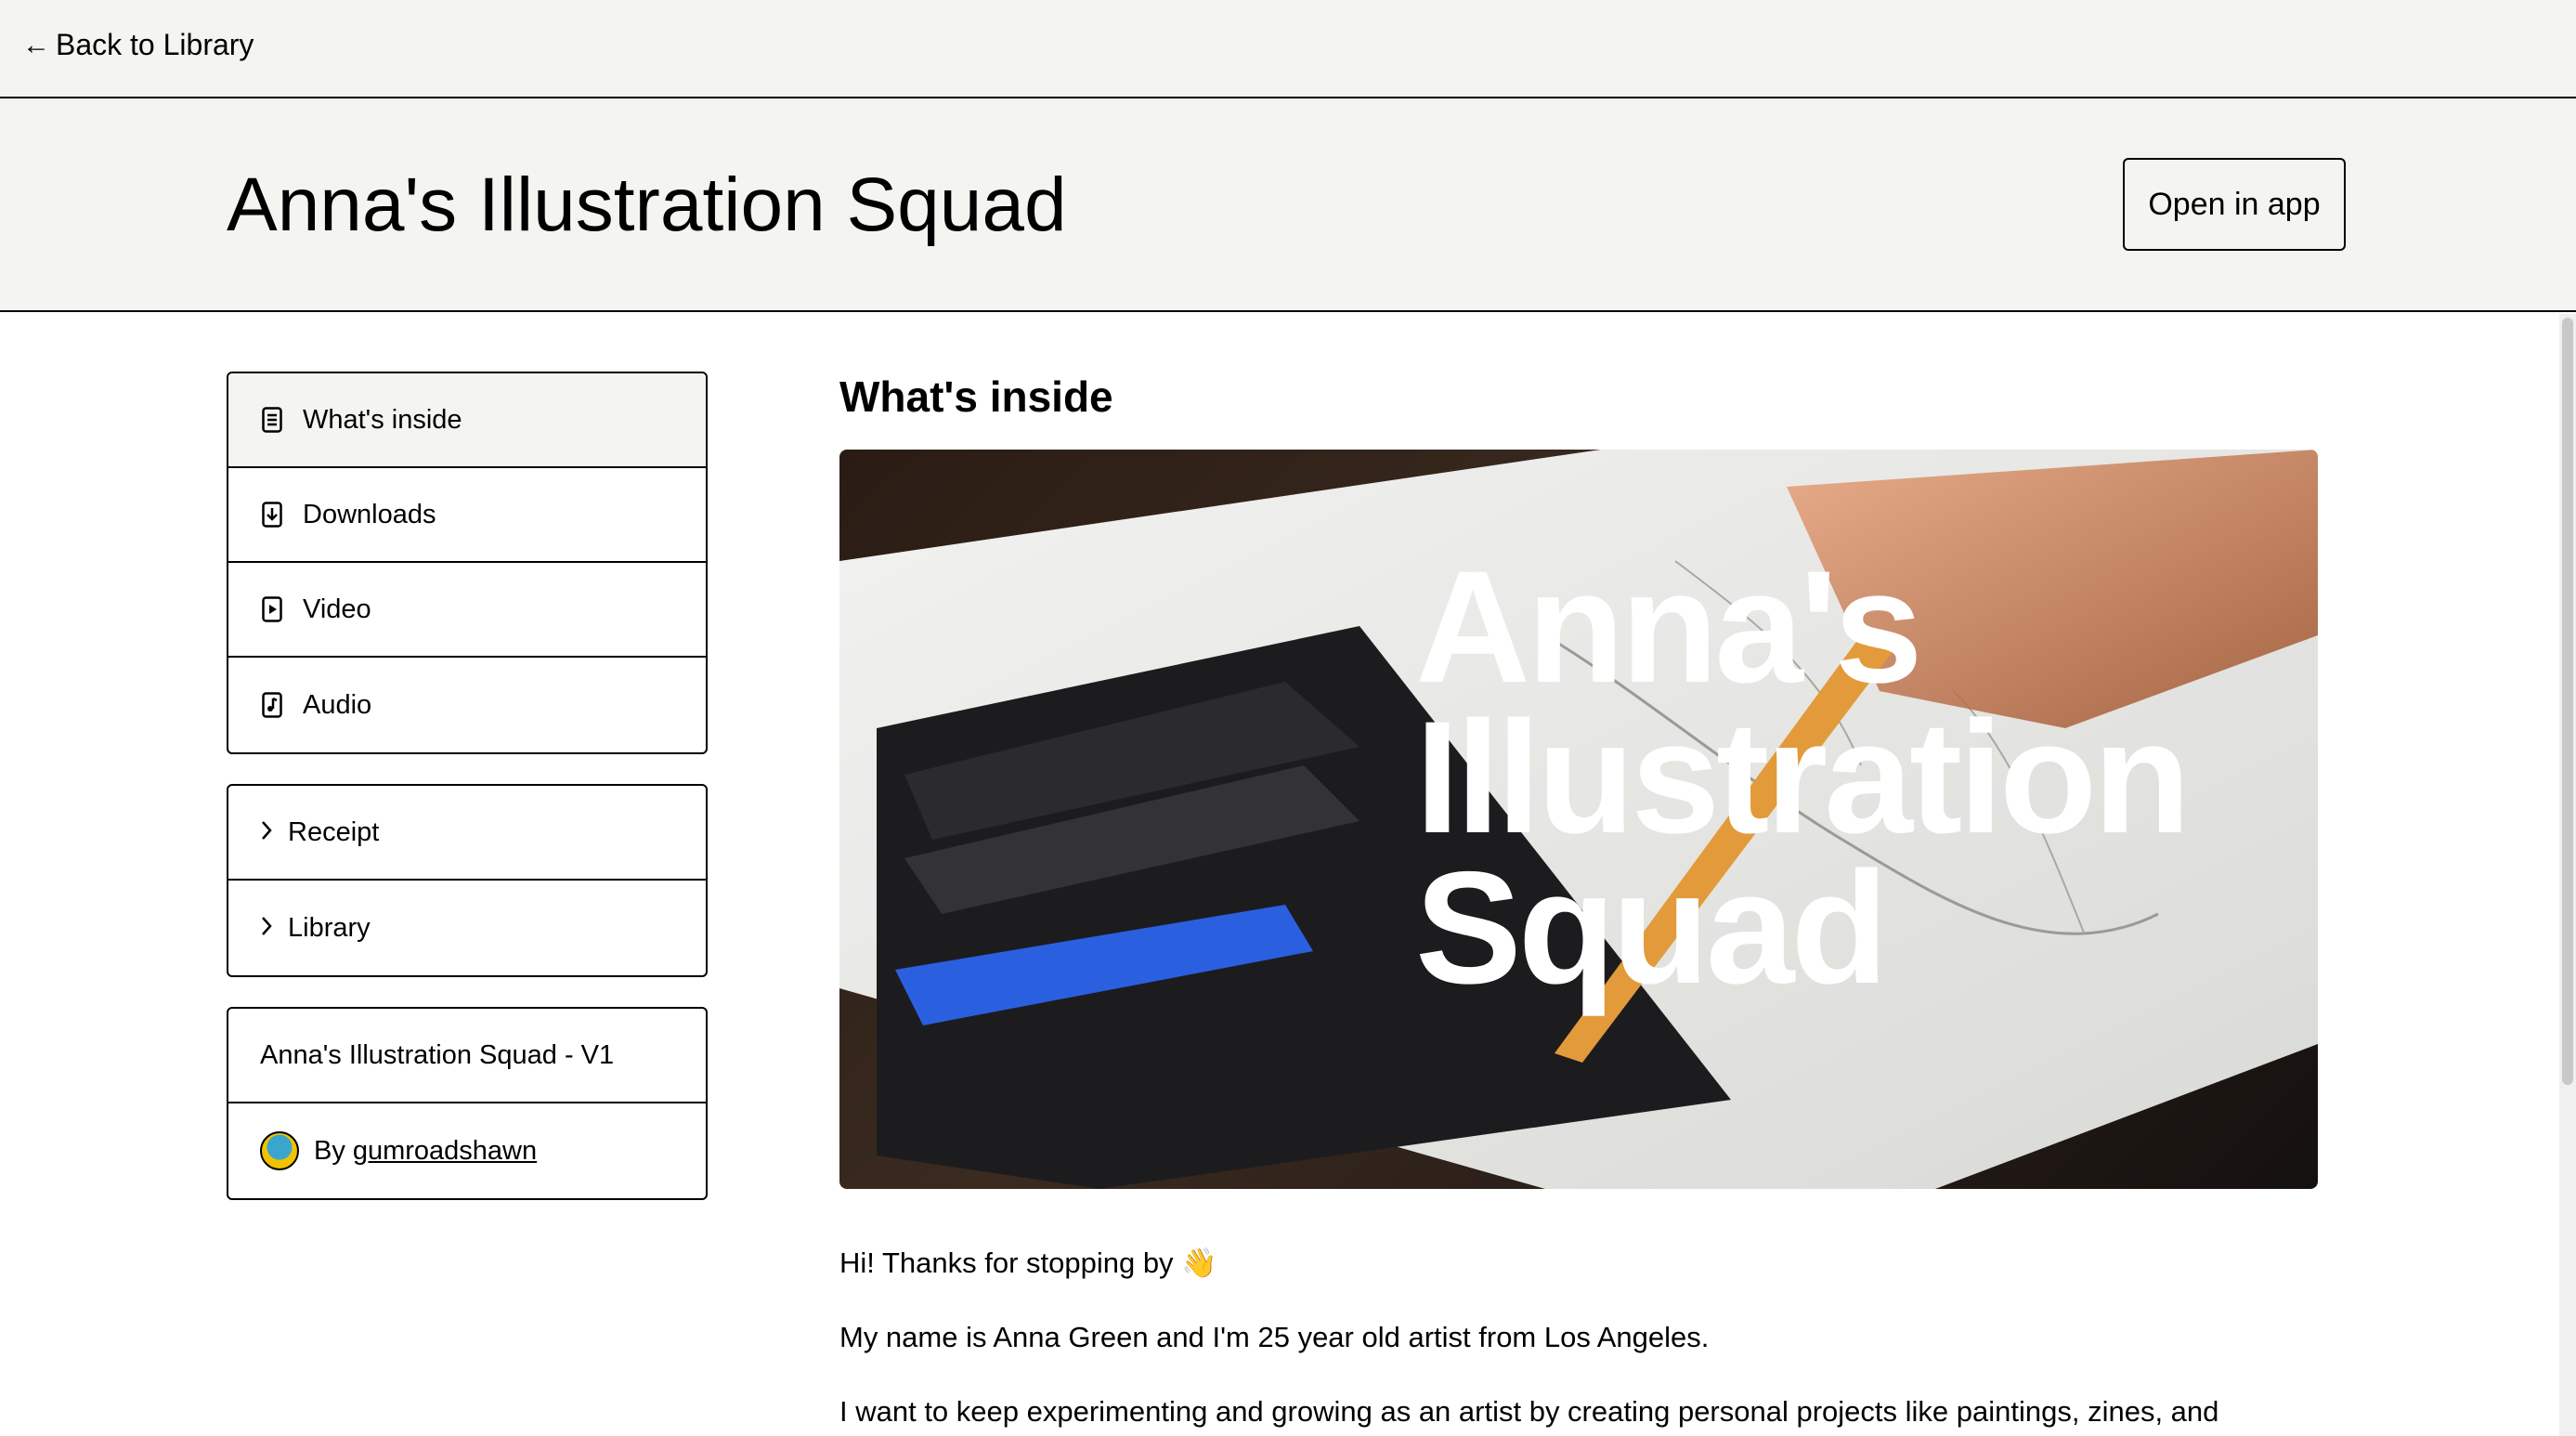 The image size is (2576, 1436). I want to click on open-in-app-button: Open in app, so click(2234, 204).